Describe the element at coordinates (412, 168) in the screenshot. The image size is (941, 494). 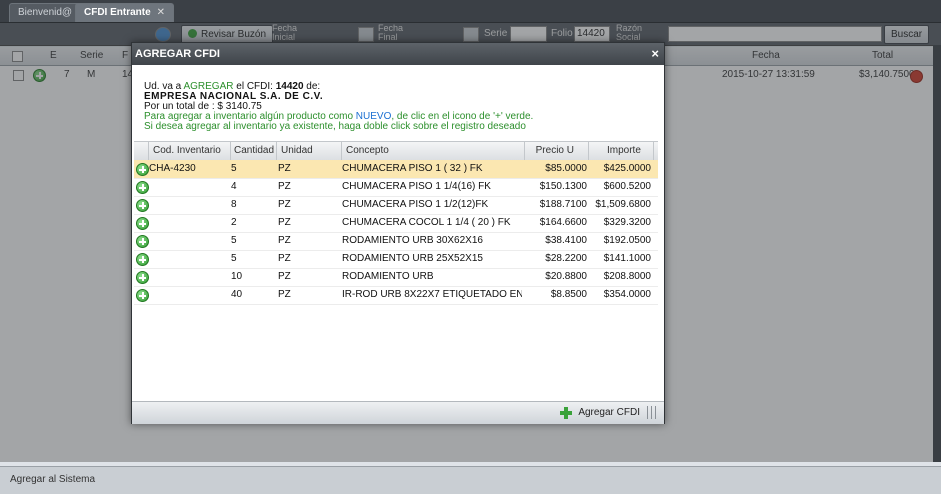
I see `concepto: CHUMACERA PISO 1 ( 32 ) FK` at that location.